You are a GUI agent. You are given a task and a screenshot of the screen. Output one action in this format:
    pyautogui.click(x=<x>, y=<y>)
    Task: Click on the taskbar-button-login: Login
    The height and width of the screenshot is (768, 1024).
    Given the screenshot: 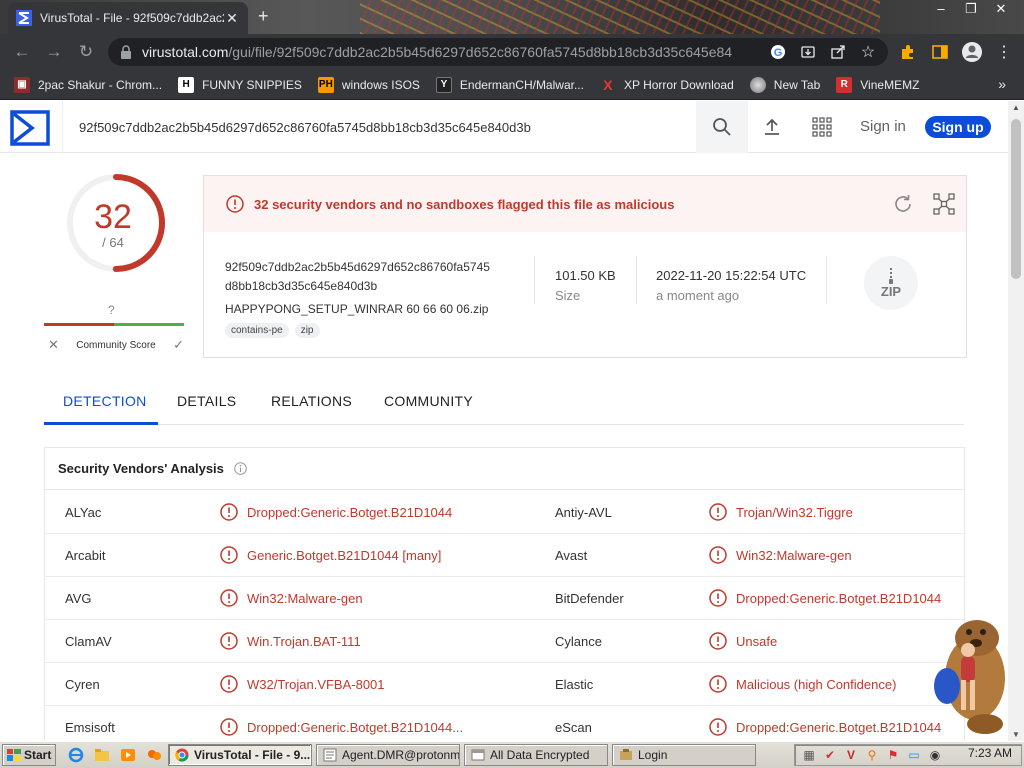 What is the action you would take?
    pyautogui.click(x=684, y=755)
    